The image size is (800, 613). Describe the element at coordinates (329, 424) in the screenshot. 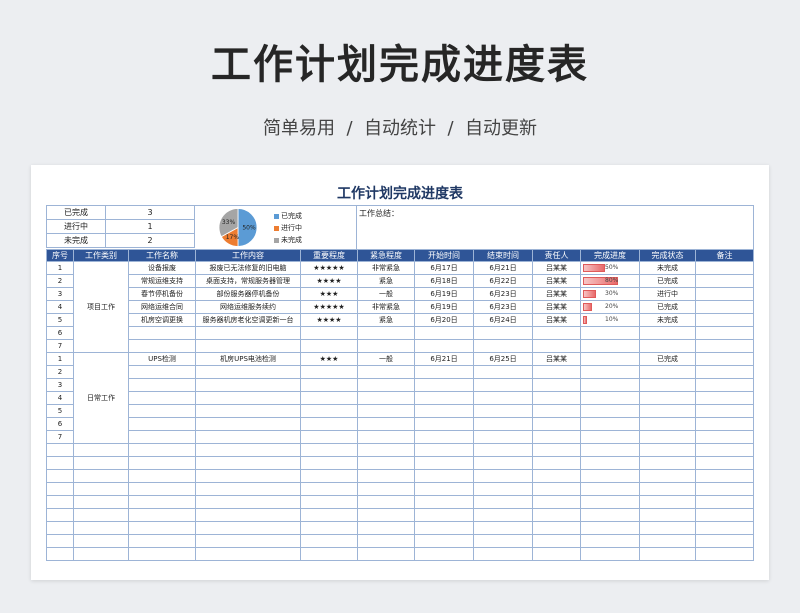

I see `importance-stars` at that location.